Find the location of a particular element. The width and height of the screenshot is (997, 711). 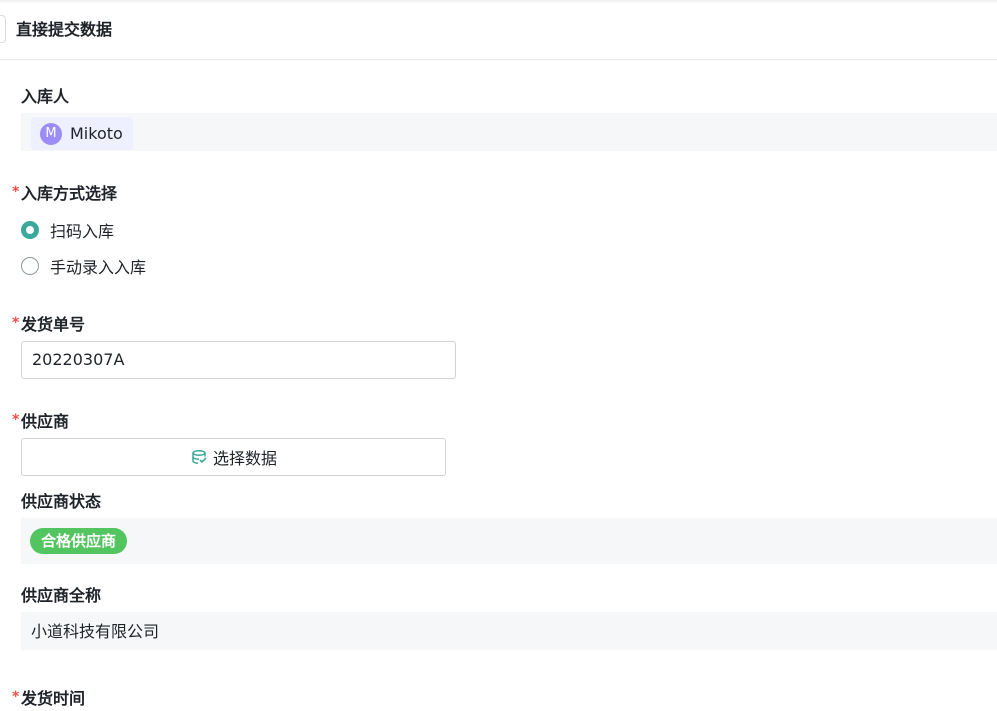

shipment-no-label: 发货单号 is located at coordinates (53, 324).